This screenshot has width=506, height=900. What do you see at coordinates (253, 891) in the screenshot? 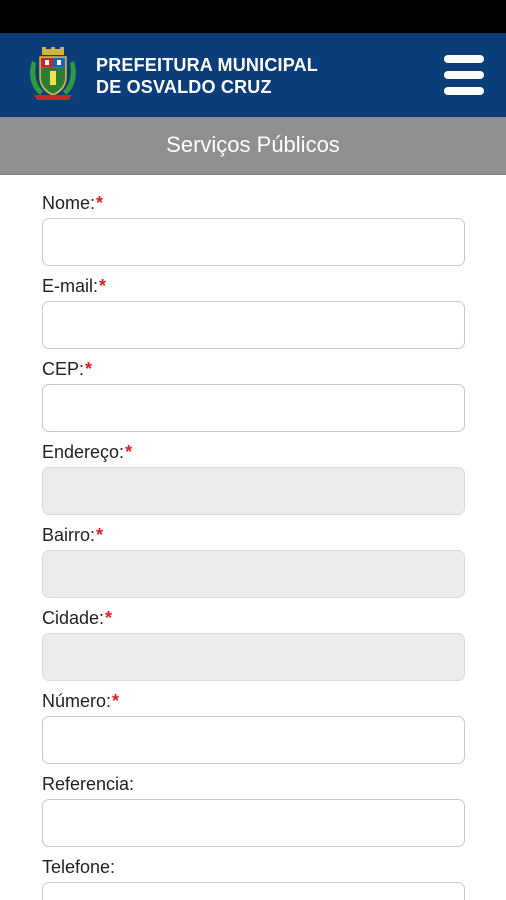
I see `telefone-input` at bounding box center [253, 891].